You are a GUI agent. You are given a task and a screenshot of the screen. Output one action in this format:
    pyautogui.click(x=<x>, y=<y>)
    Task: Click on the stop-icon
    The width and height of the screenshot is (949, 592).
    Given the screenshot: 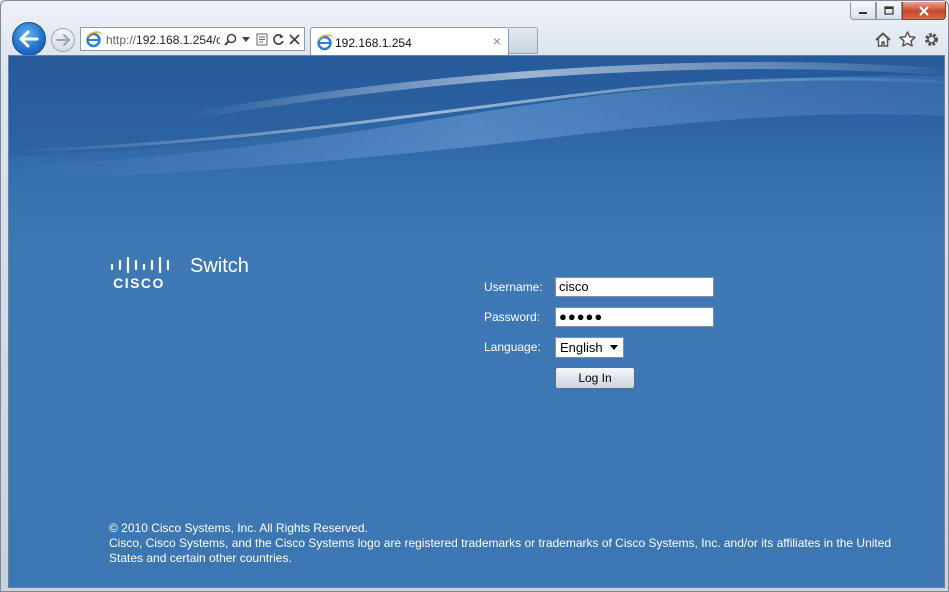 What is the action you would take?
    pyautogui.click(x=294, y=39)
    